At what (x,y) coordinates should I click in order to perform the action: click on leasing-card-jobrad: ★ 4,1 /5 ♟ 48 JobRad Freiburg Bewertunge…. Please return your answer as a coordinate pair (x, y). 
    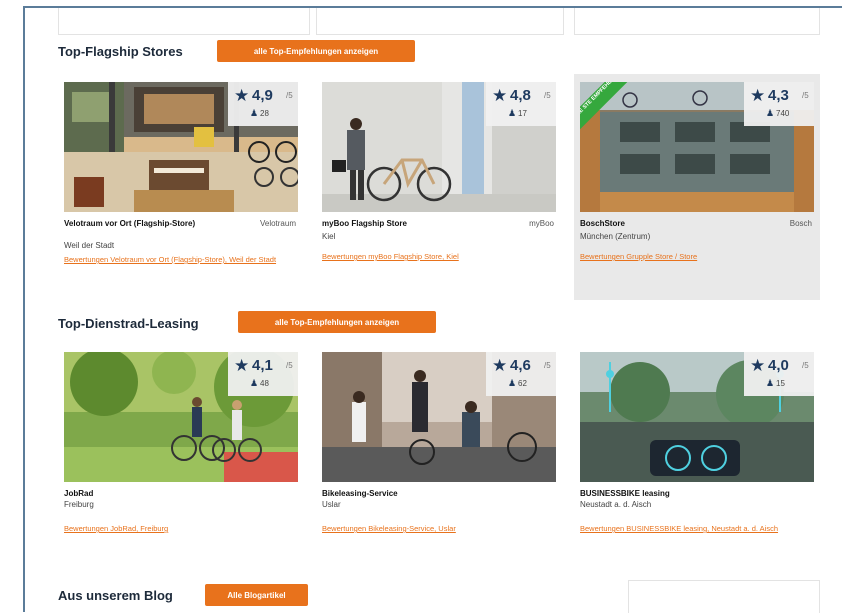
    Looking at the image, I should click on (181, 457).